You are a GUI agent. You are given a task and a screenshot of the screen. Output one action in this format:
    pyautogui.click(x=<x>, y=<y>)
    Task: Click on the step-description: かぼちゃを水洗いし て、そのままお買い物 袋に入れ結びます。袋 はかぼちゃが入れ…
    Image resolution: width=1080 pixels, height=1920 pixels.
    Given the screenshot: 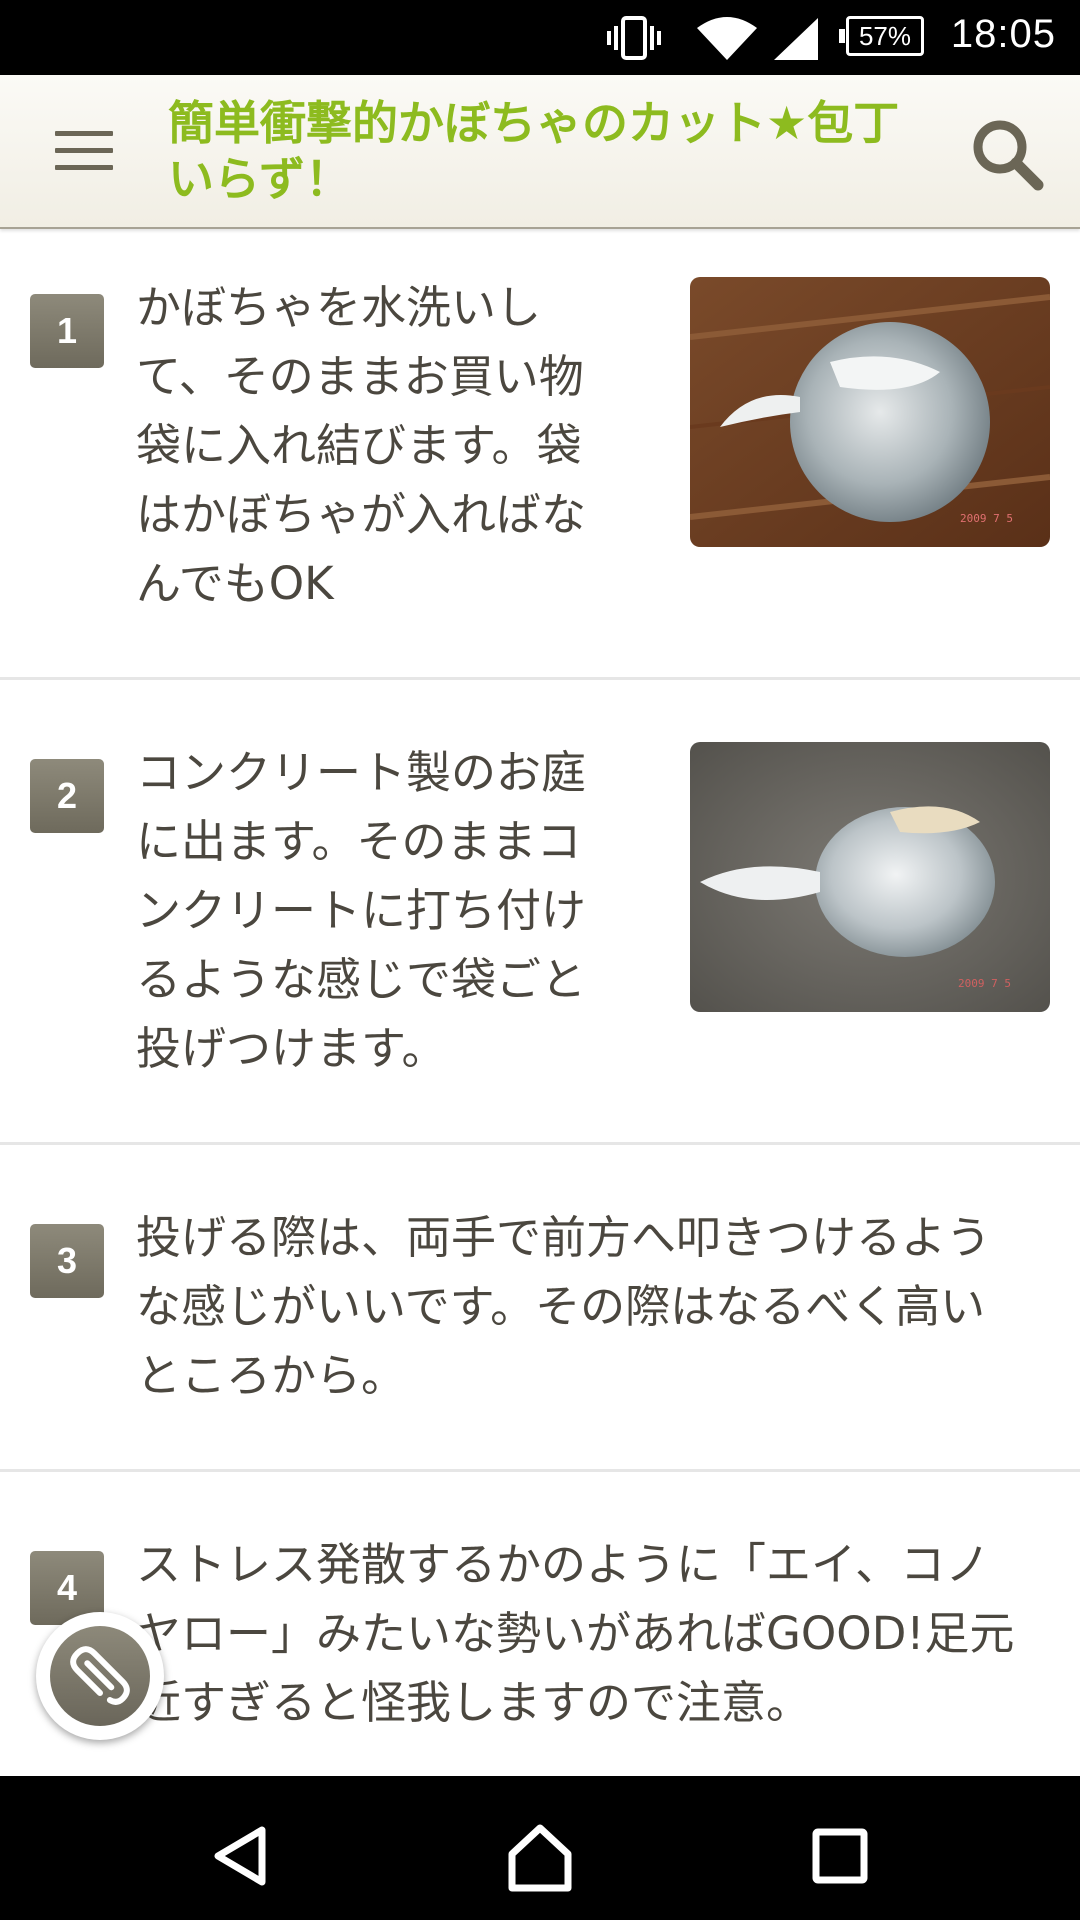 What is the action you would take?
    pyautogui.click(x=396, y=445)
    